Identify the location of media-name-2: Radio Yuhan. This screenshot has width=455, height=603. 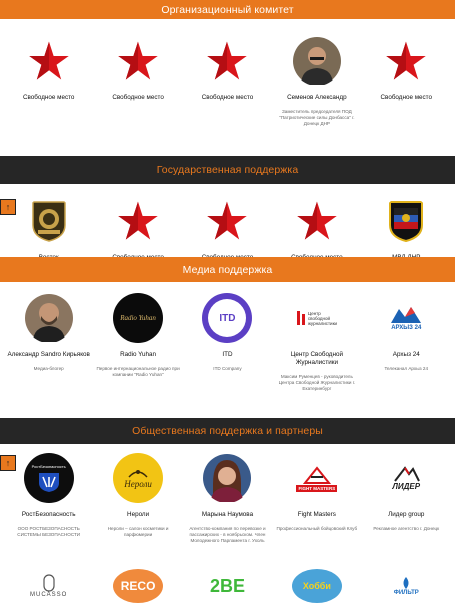
(138, 354).